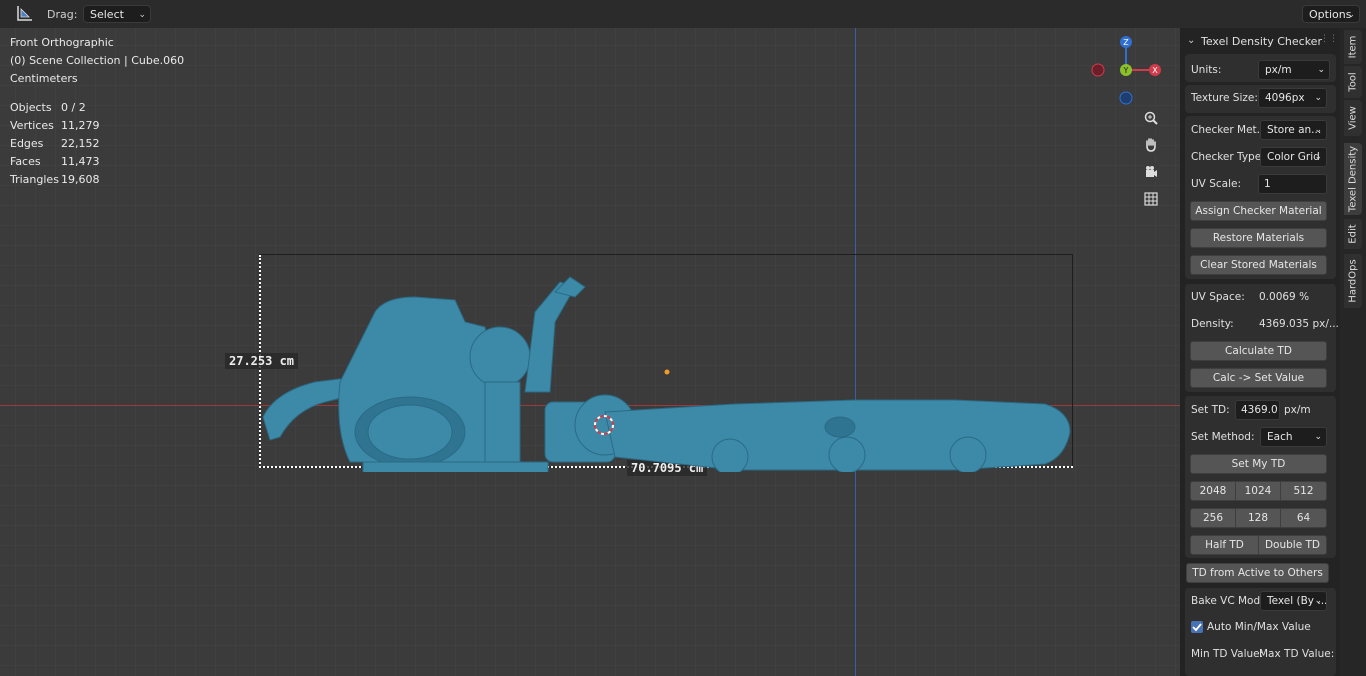  I want to click on bake-vc-select: Texel (By ... ⌄, so click(1293, 601).